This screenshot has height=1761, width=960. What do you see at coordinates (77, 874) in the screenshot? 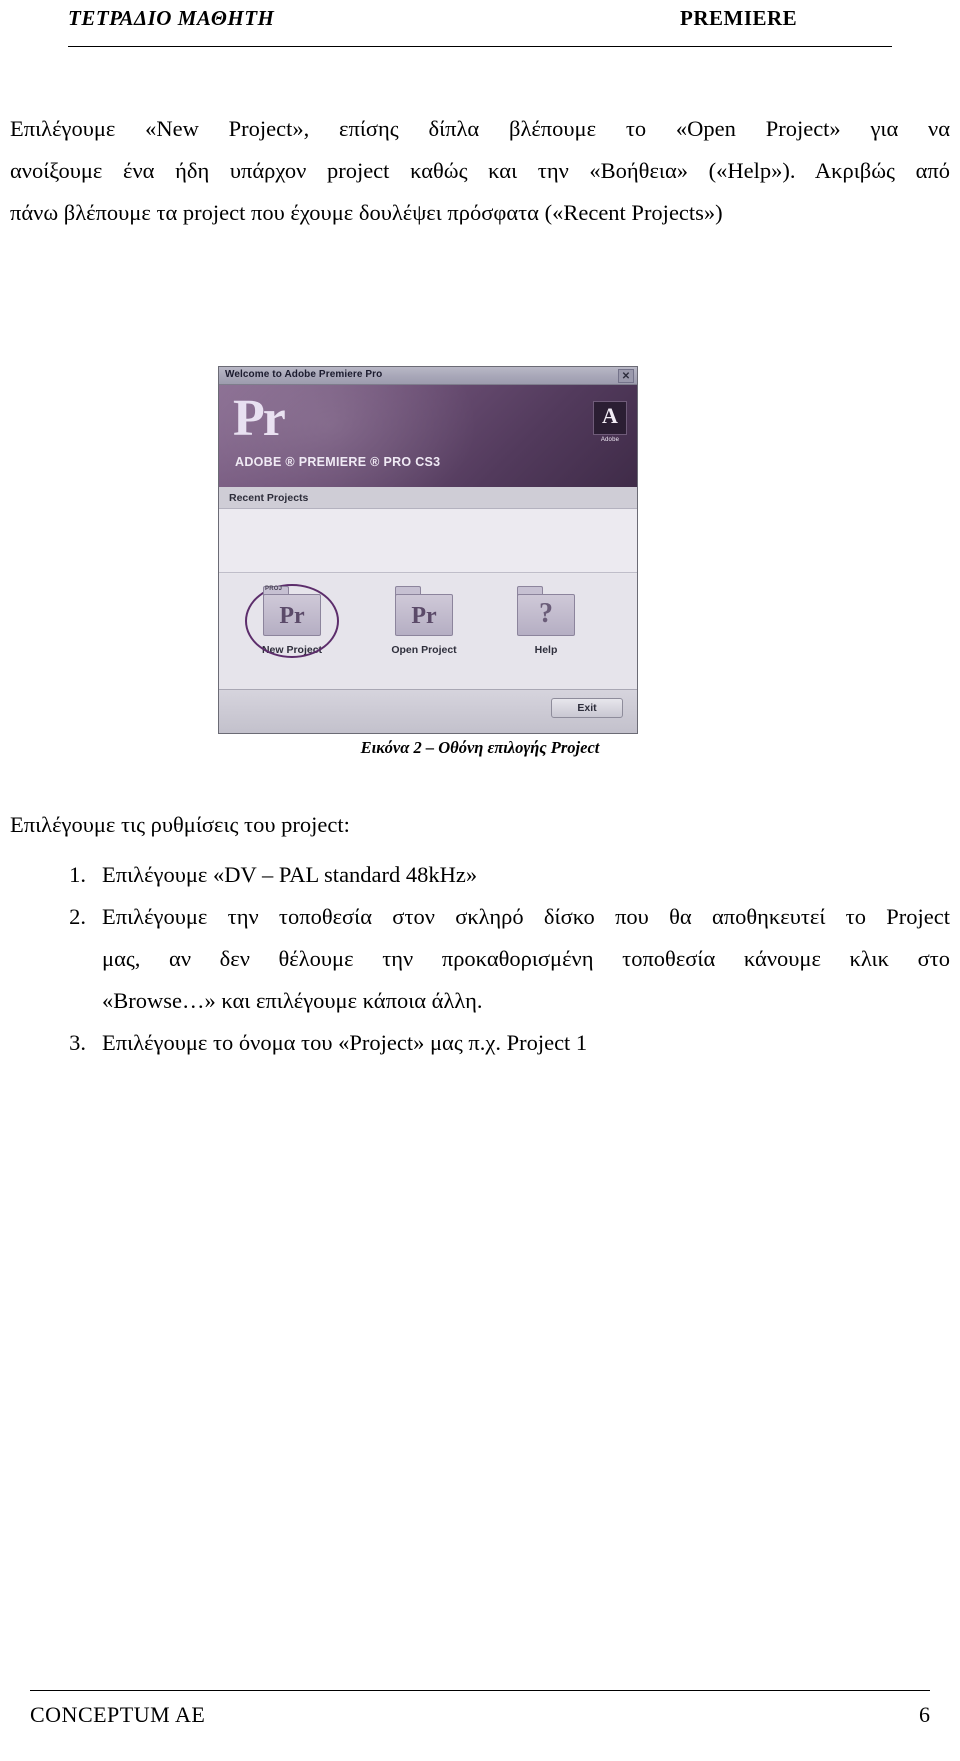
I see `list-item-number: 1.` at bounding box center [77, 874].